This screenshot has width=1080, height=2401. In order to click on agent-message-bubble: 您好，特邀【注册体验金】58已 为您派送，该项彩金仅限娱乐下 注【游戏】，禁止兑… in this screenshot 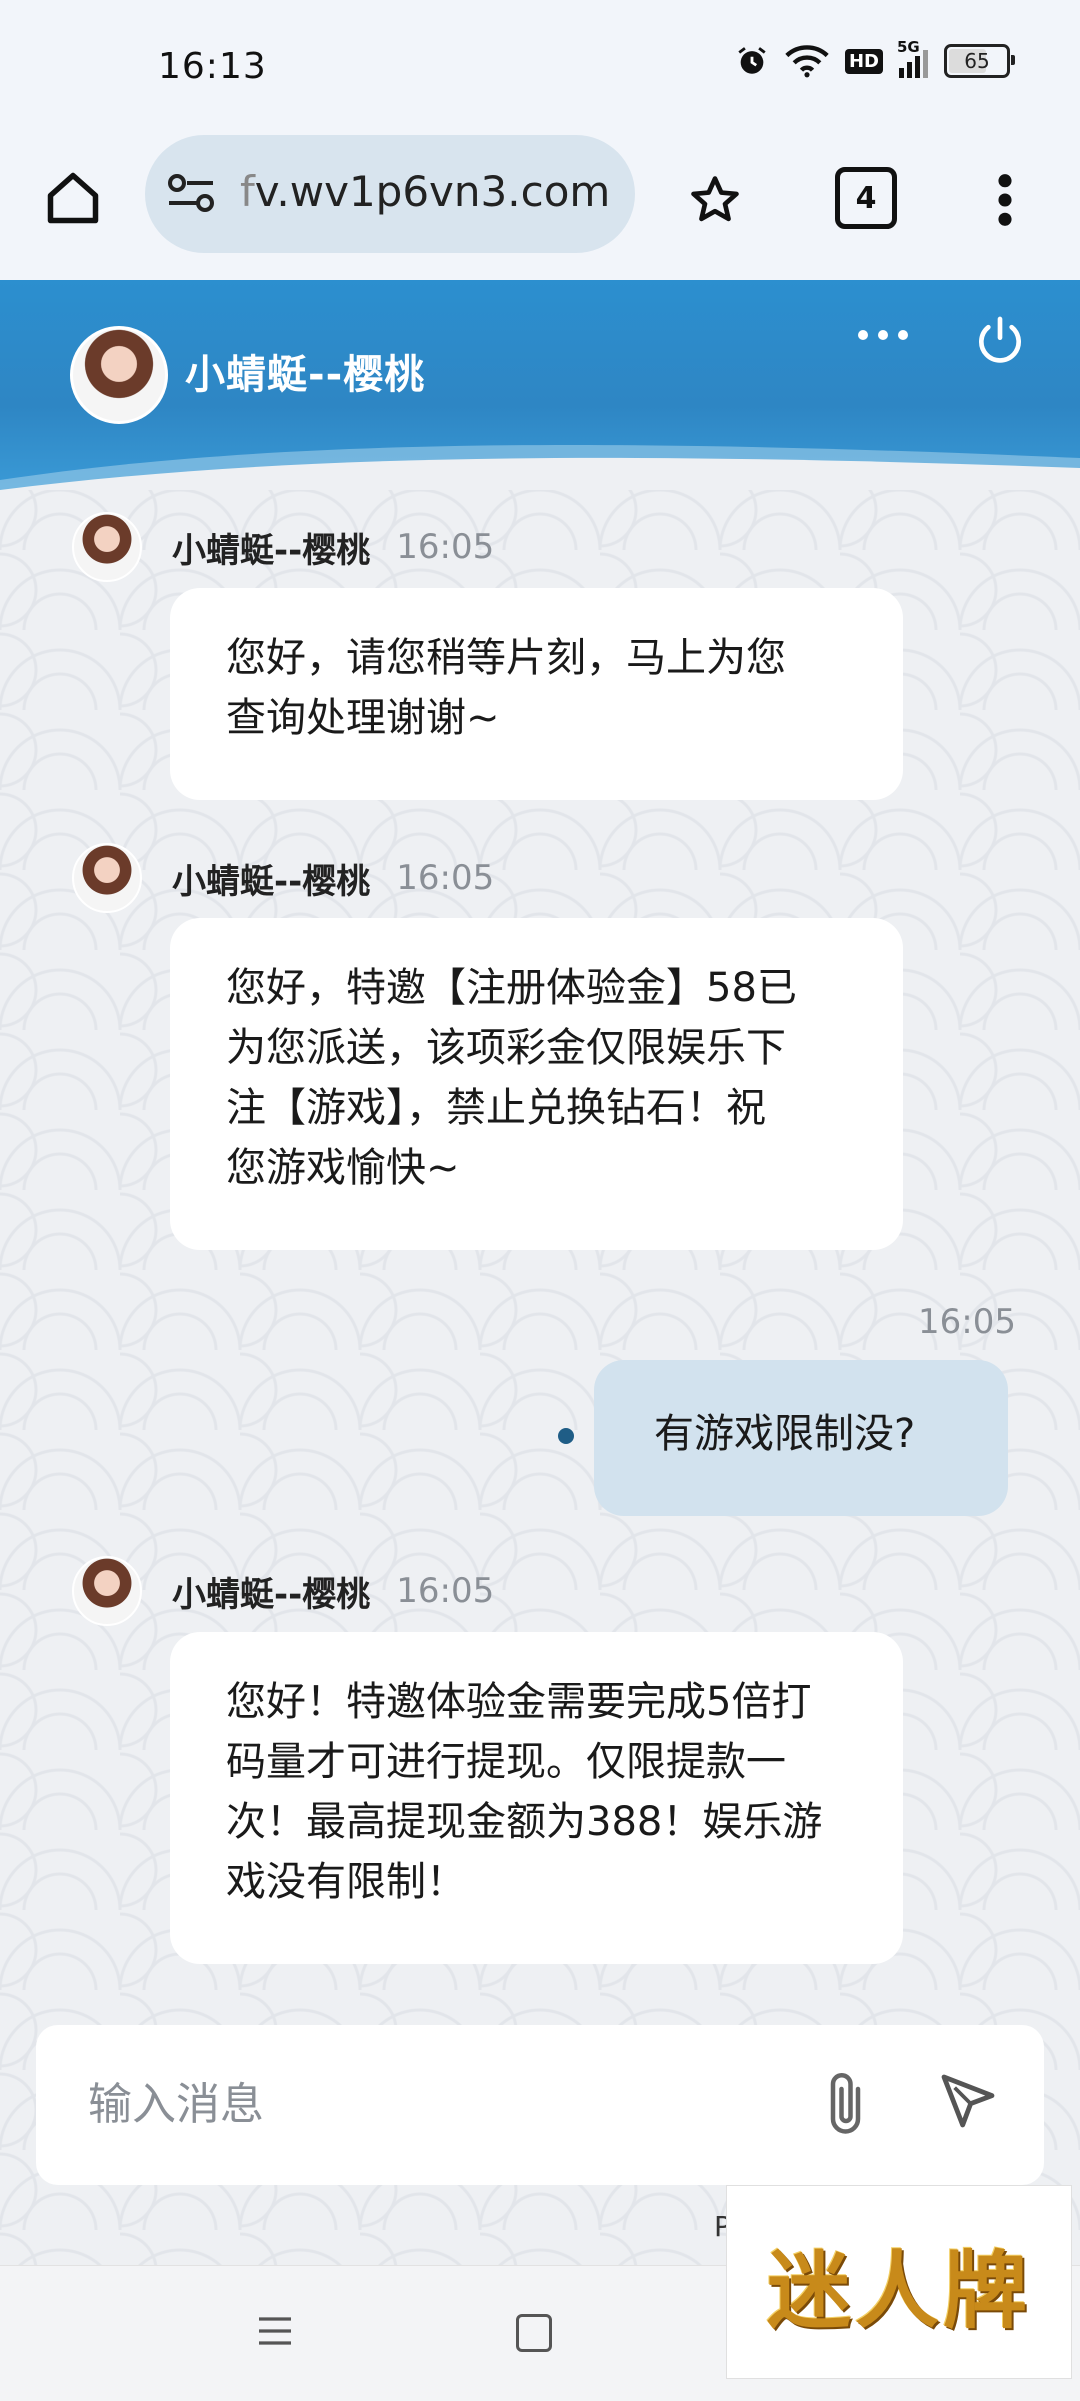, I will do `click(536, 1084)`.